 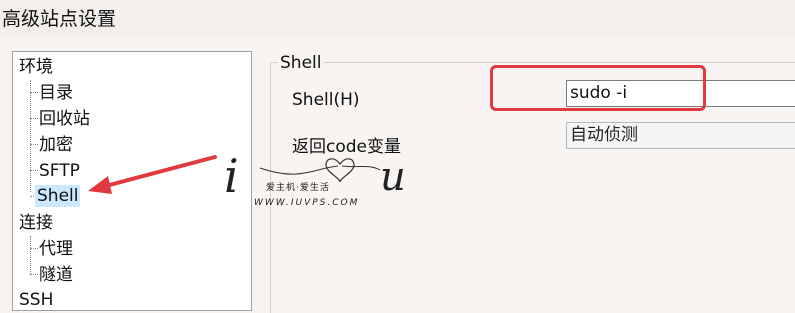 What do you see at coordinates (58, 196) in the screenshot?
I see `tree-item-shell: Shell` at bounding box center [58, 196].